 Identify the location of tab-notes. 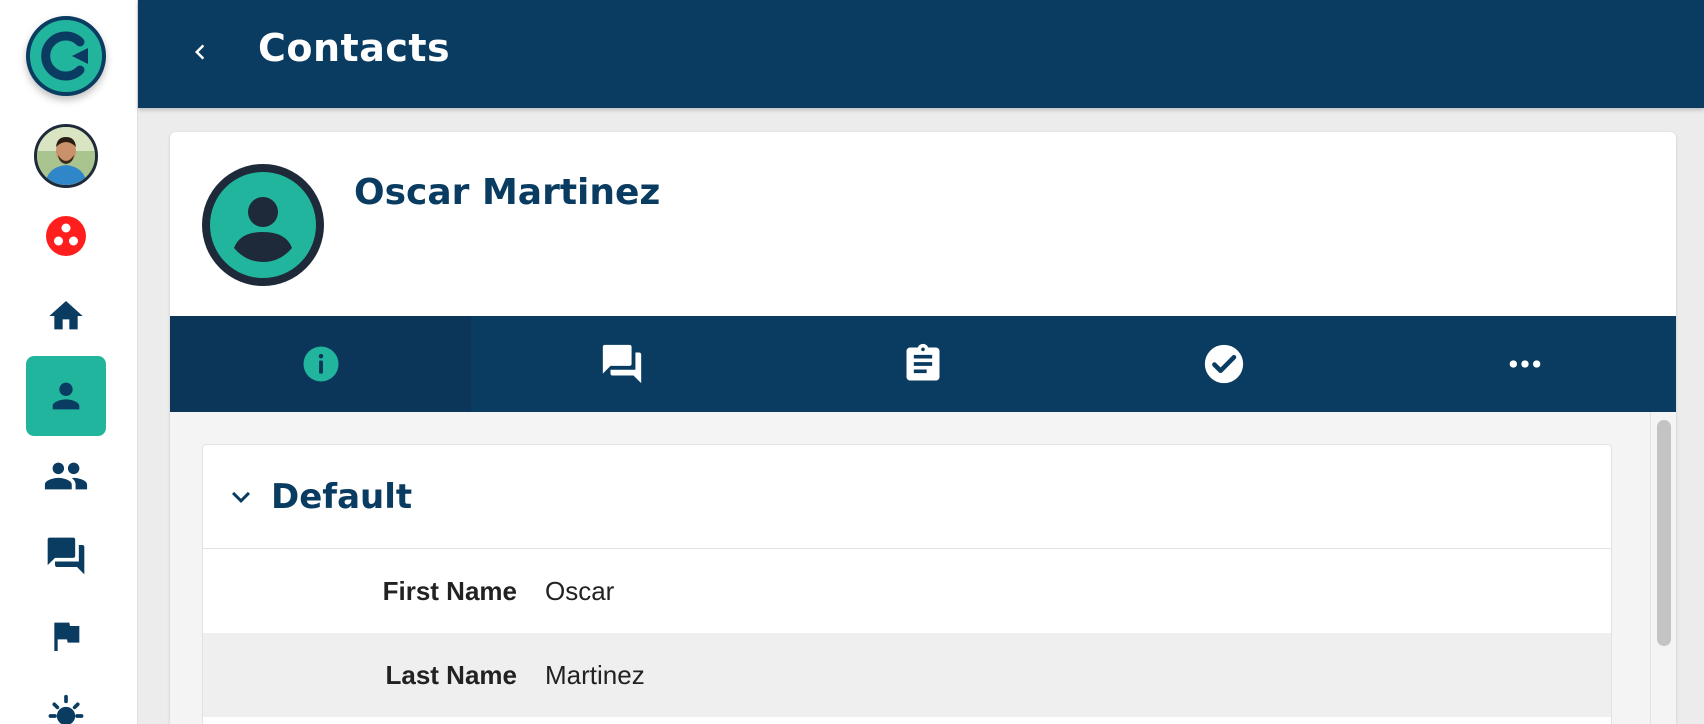
(922, 364).